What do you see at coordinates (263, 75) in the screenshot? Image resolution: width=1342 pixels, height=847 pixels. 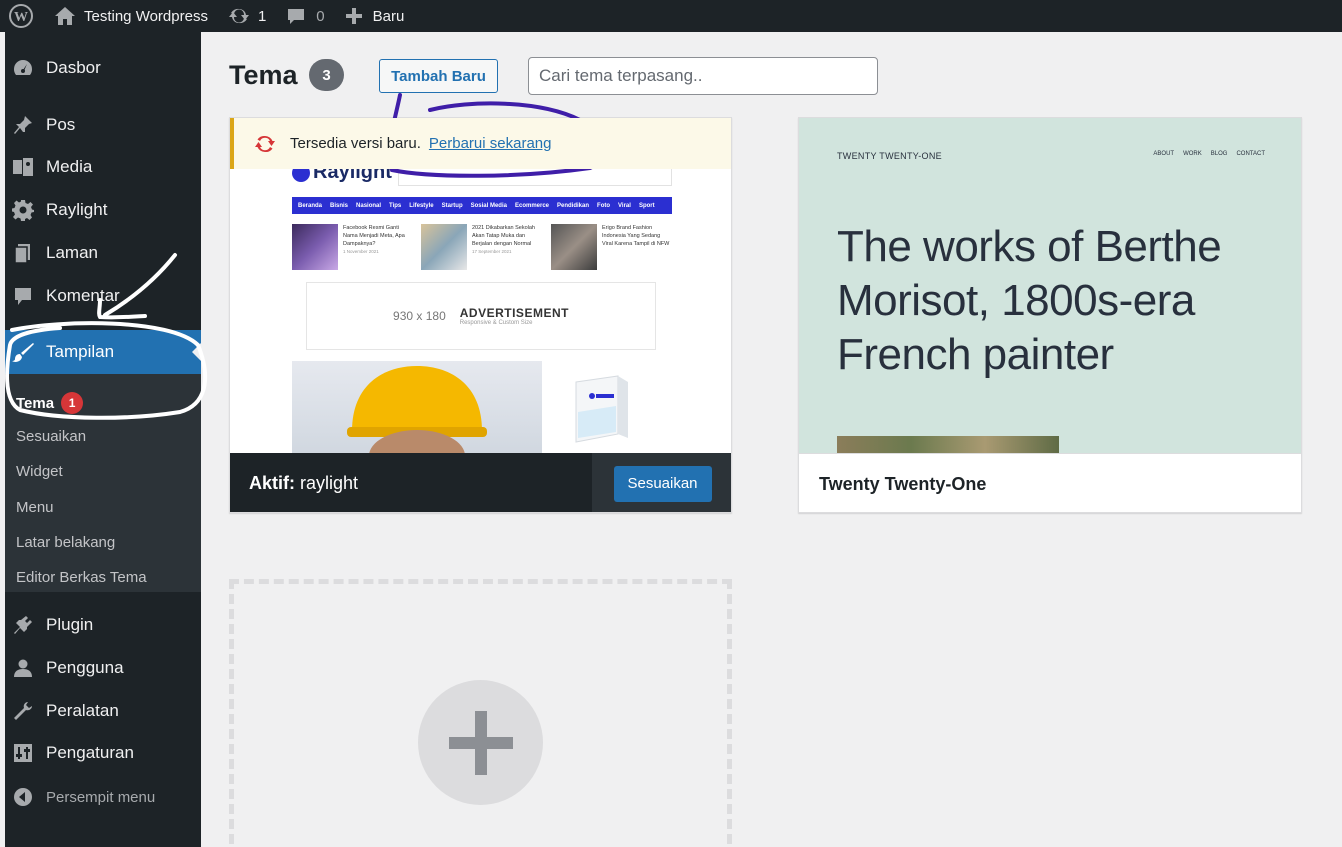 I see `page-title: Tema` at bounding box center [263, 75].